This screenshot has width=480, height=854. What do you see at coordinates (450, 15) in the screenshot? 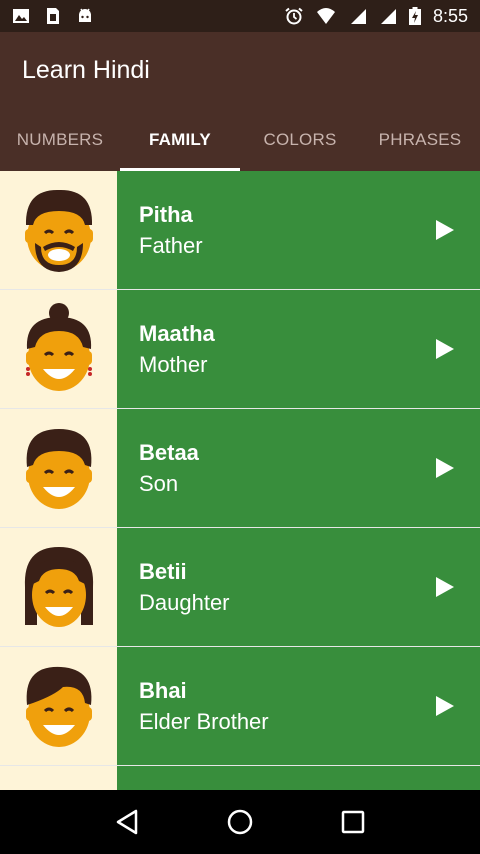
I see `status-time: 8:55` at bounding box center [450, 15].